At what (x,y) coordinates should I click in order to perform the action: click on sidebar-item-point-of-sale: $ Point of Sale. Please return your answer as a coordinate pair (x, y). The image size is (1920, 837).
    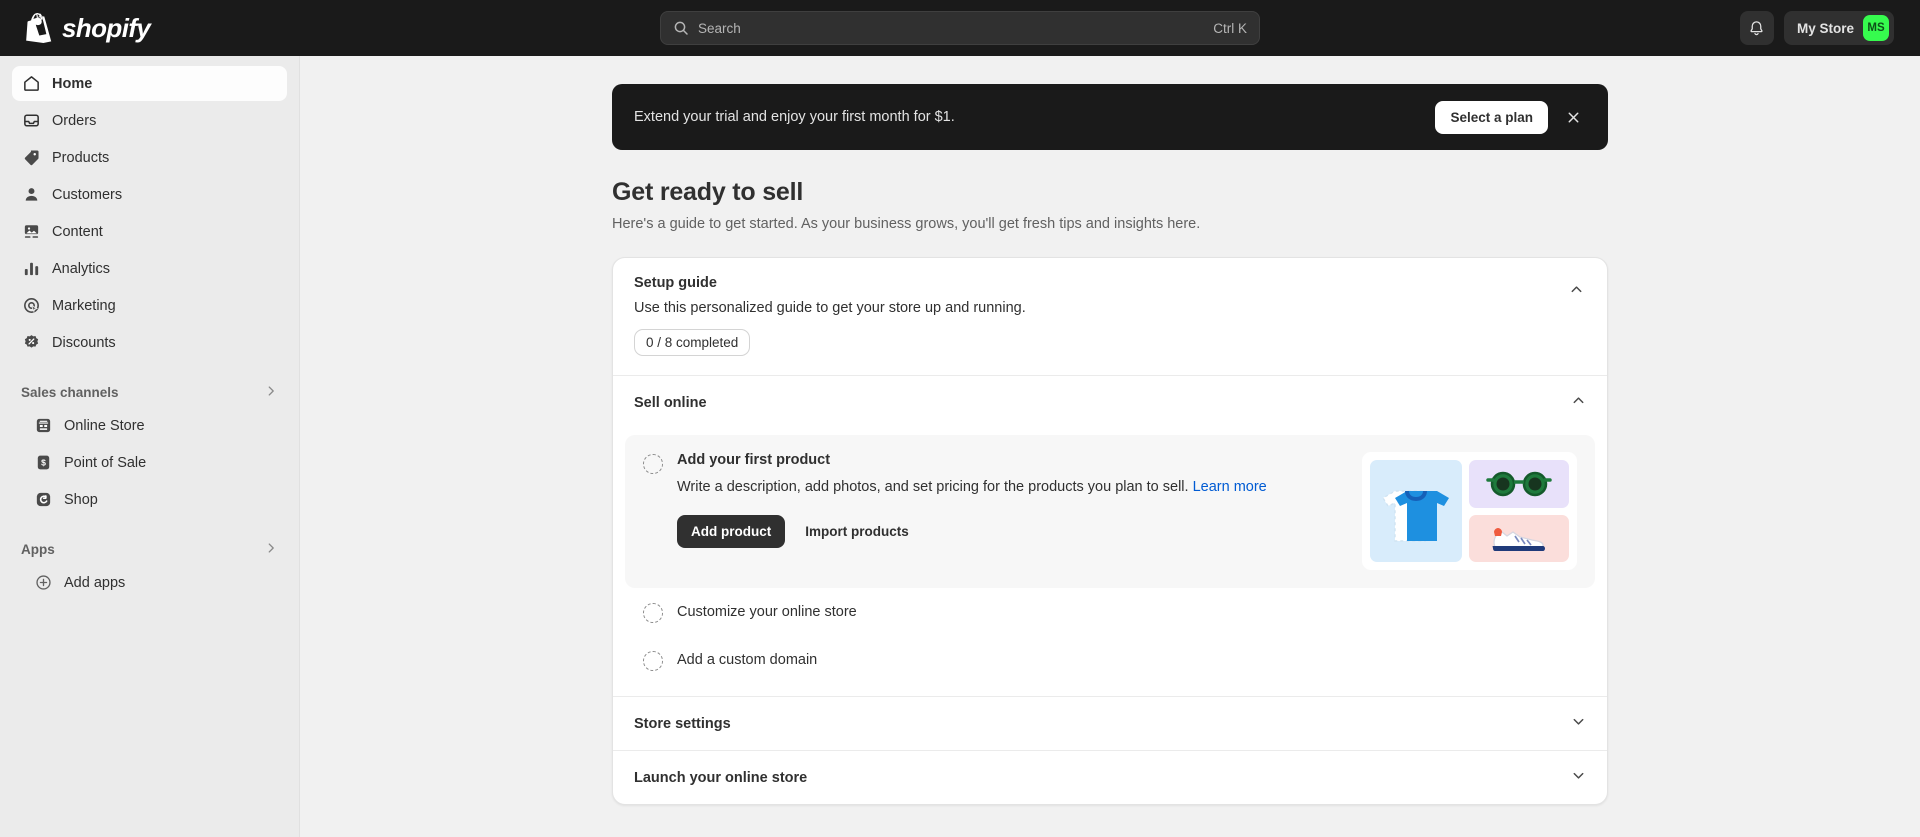
    Looking at the image, I should click on (149, 462).